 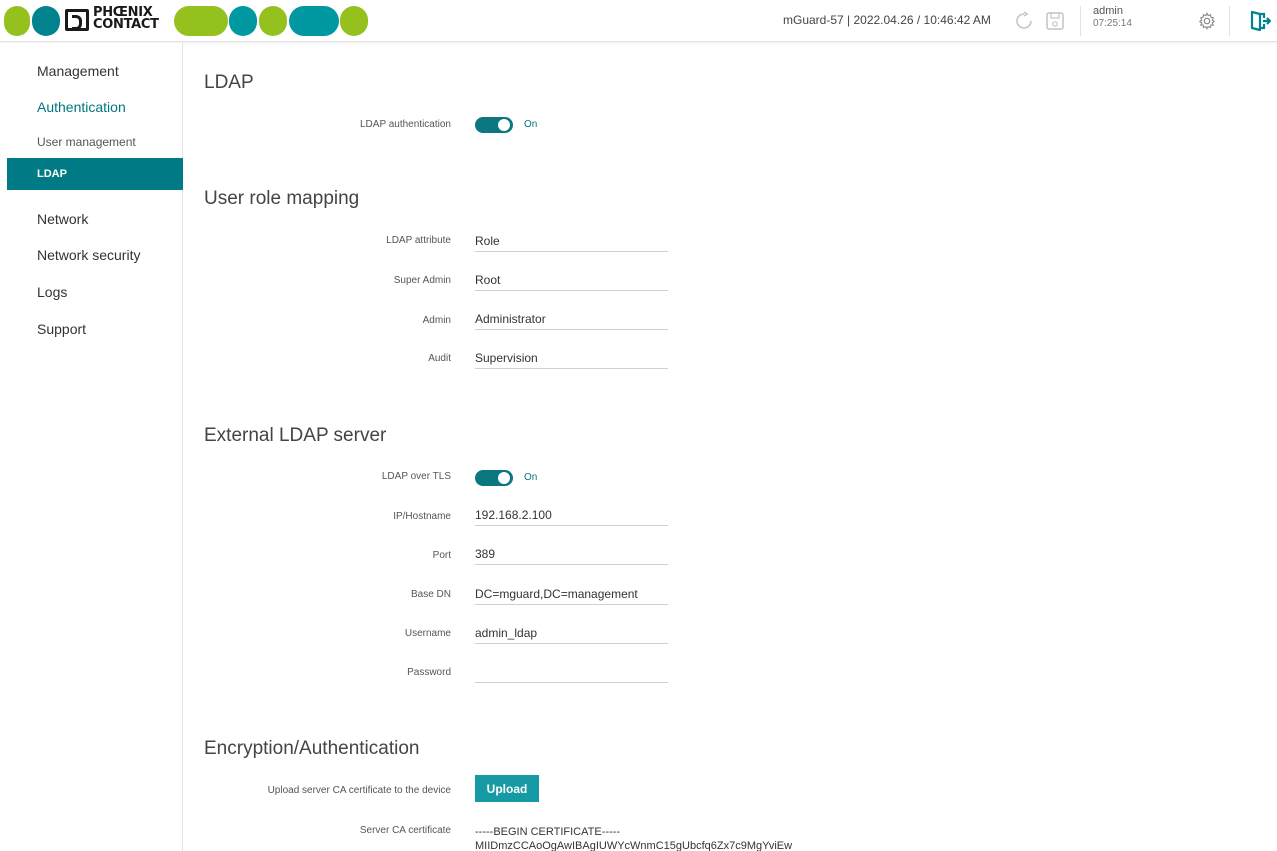 What do you see at coordinates (441, 555) in the screenshot?
I see `port-label: Port` at bounding box center [441, 555].